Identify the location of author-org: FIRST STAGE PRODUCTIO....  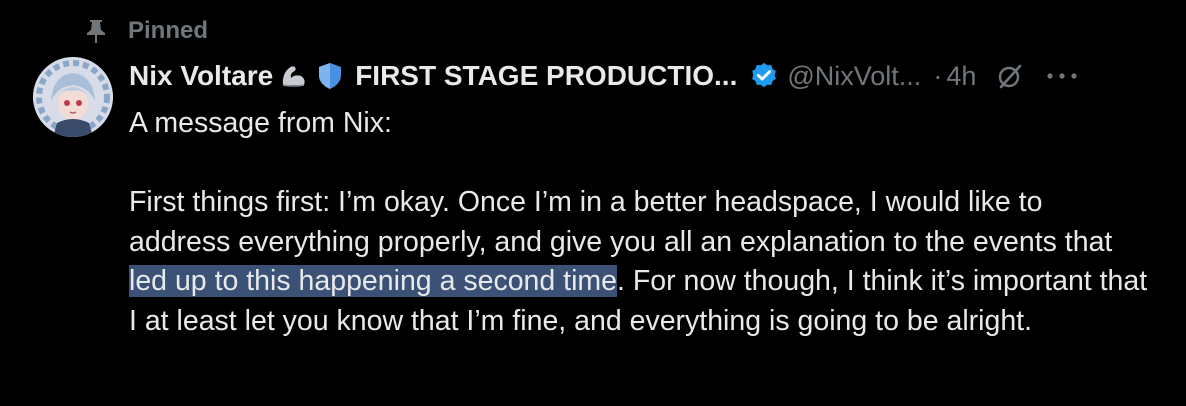
(546, 76).